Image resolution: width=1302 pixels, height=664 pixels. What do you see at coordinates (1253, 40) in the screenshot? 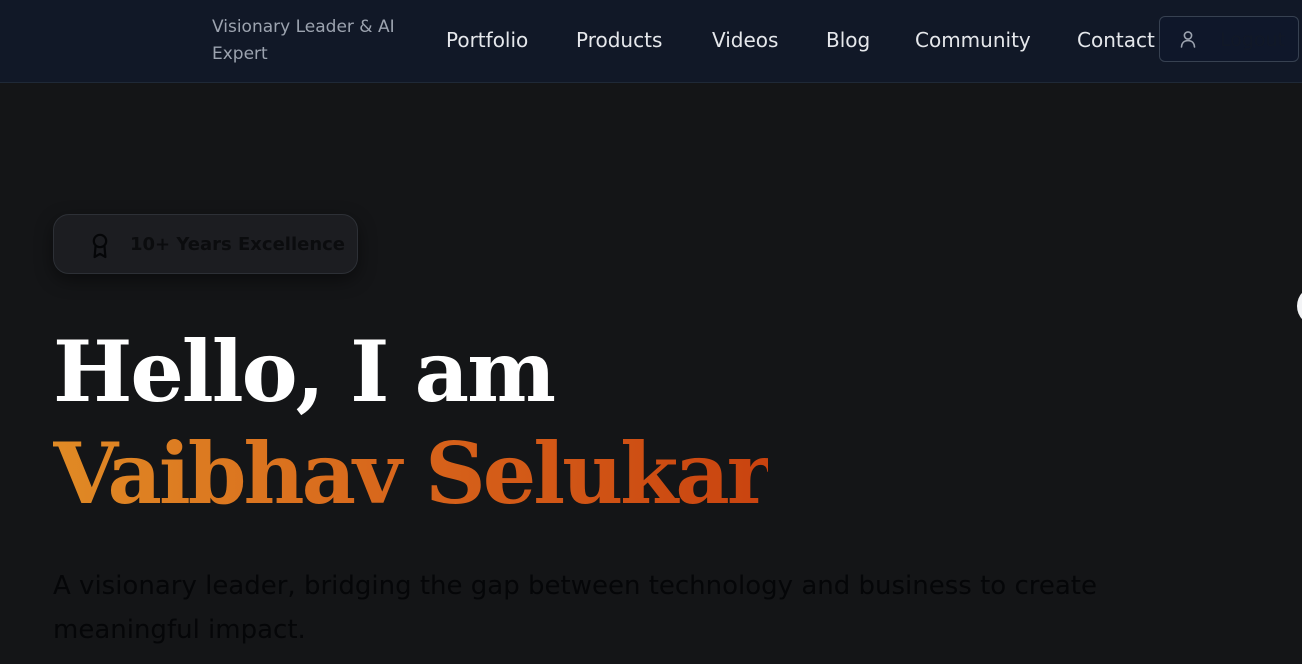
I see `logout-label: Logout` at bounding box center [1253, 40].